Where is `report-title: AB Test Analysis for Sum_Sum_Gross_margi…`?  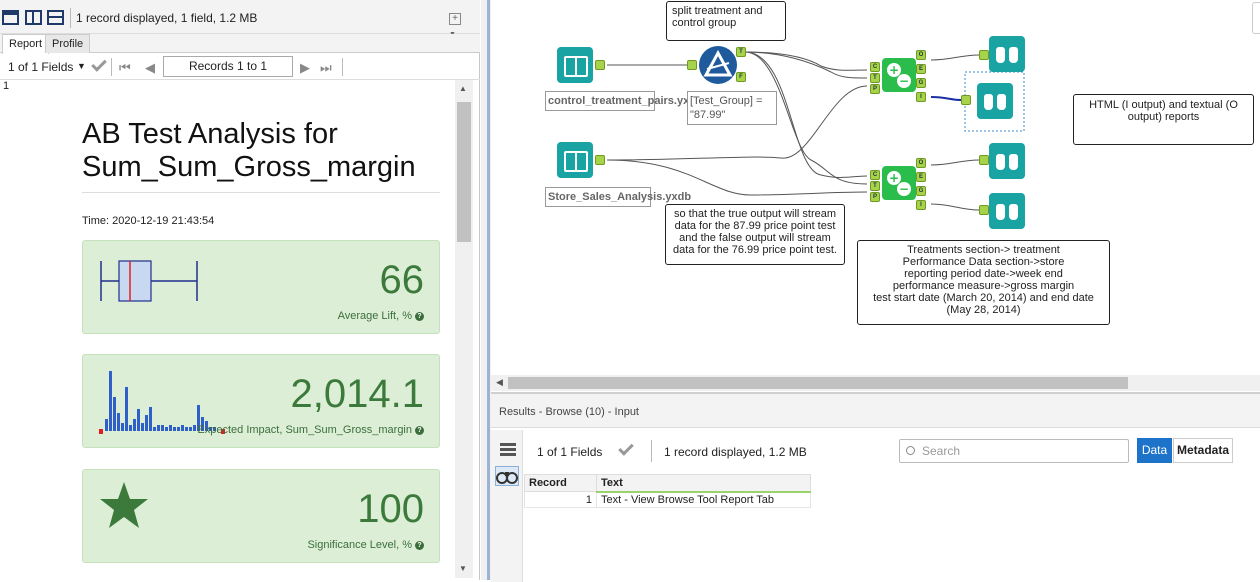 report-title: AB Test Analysis for Sum_Sum_Gross_margi… is located at coordinates (249, 150).